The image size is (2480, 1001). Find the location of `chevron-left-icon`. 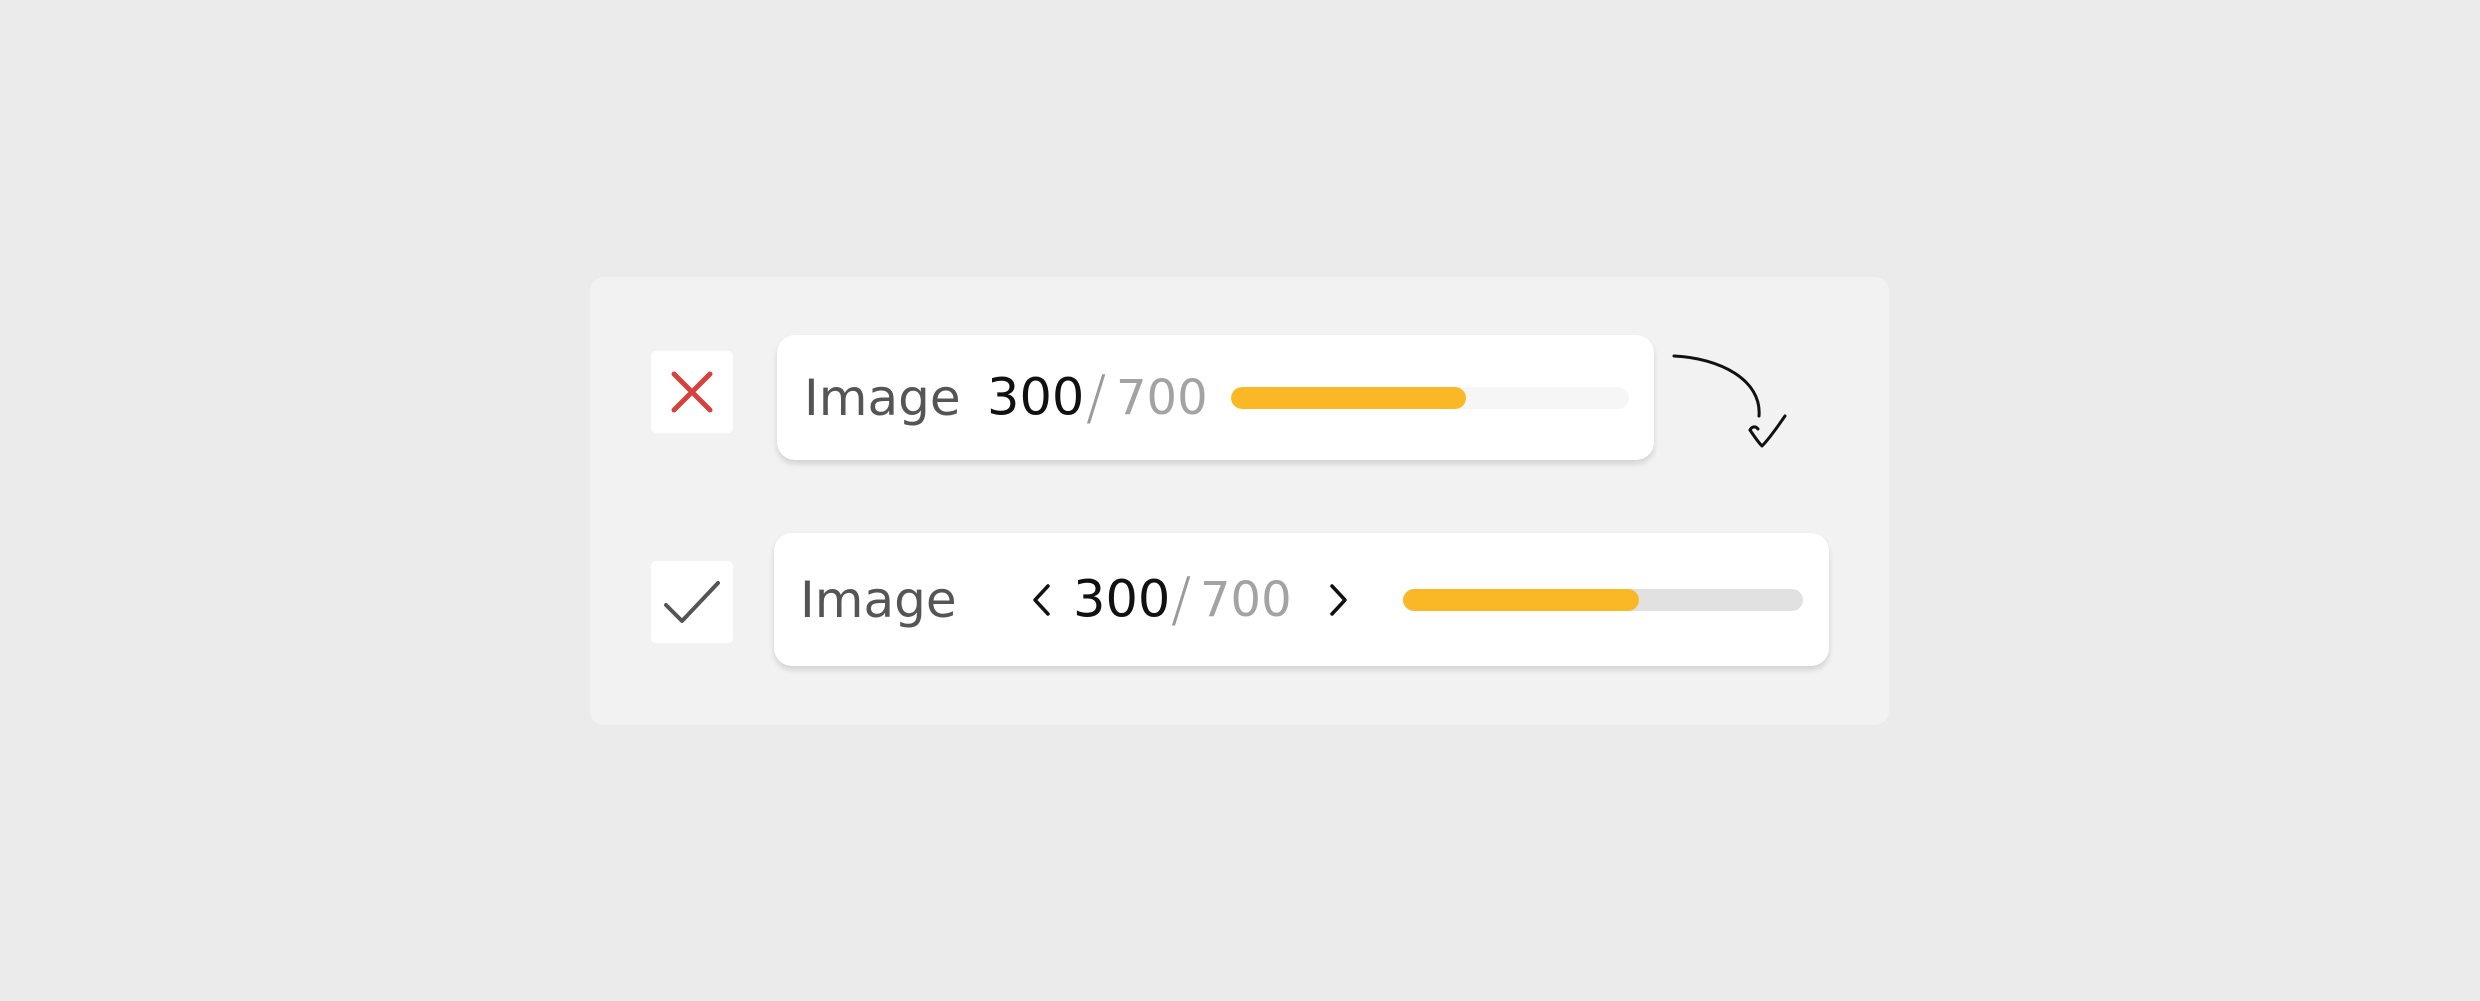

chevron-left-icon is located at coordinates (1041, 599).